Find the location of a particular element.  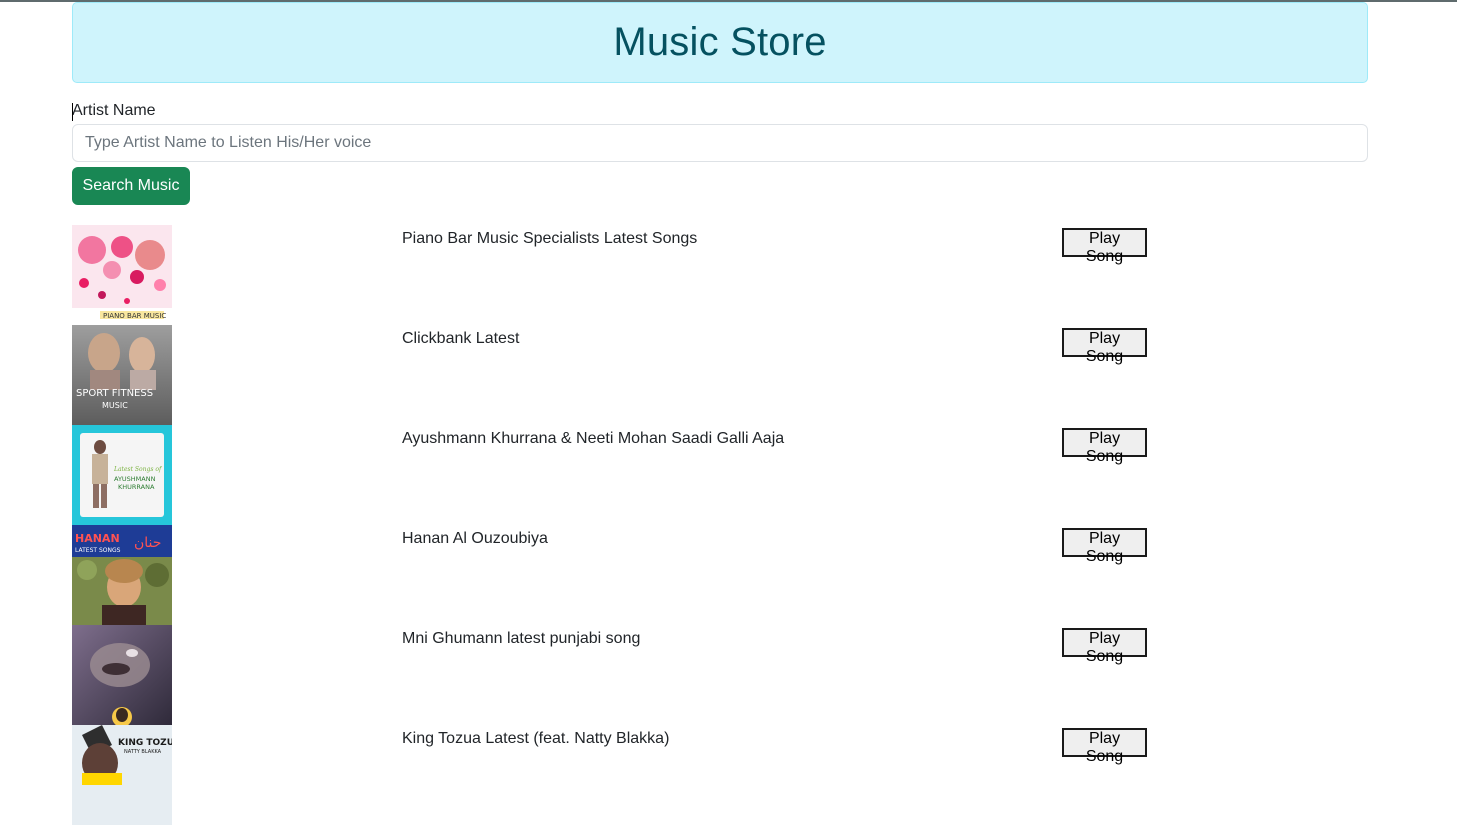

album-cover-image: HANAN LATEST SONGS حنان is located at coordinates (122, 575).